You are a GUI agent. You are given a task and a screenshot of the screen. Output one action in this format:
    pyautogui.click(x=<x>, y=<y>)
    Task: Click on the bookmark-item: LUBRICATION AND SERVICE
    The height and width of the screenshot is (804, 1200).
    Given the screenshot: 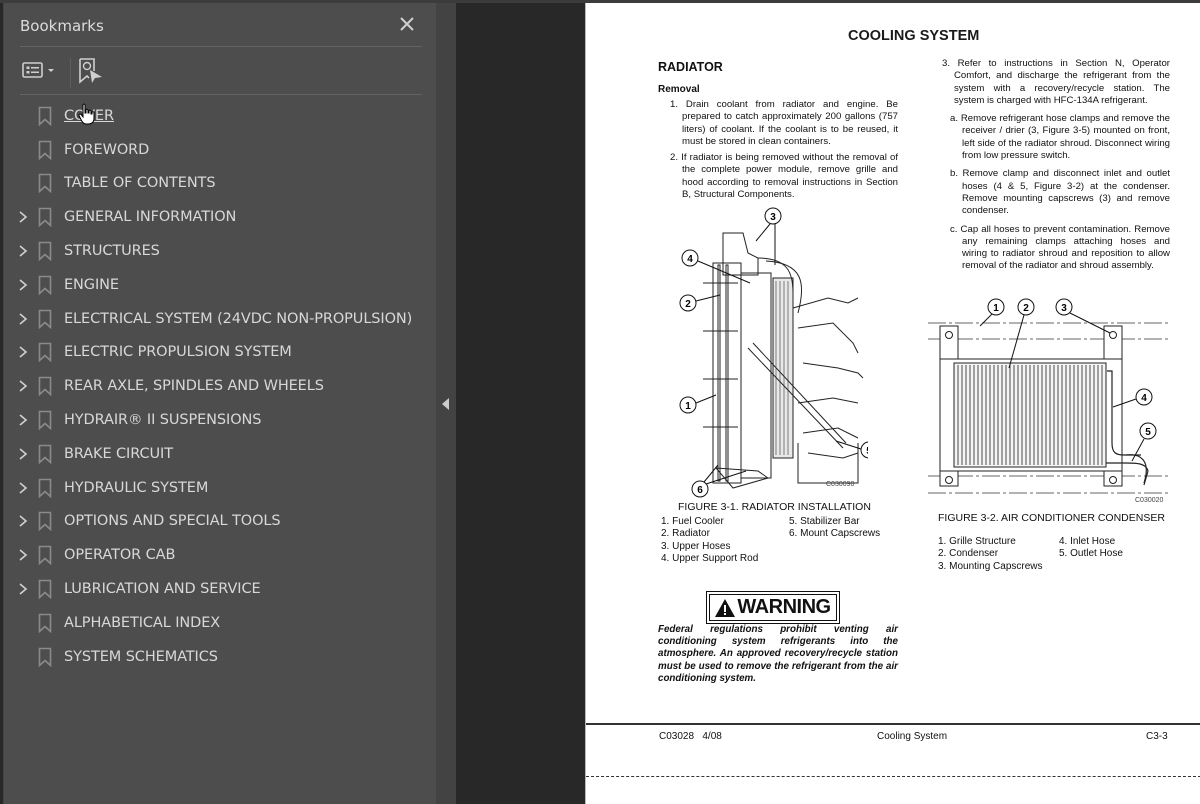 What is the action you would take?
    pyautogui.click(x=220, y=589)
    